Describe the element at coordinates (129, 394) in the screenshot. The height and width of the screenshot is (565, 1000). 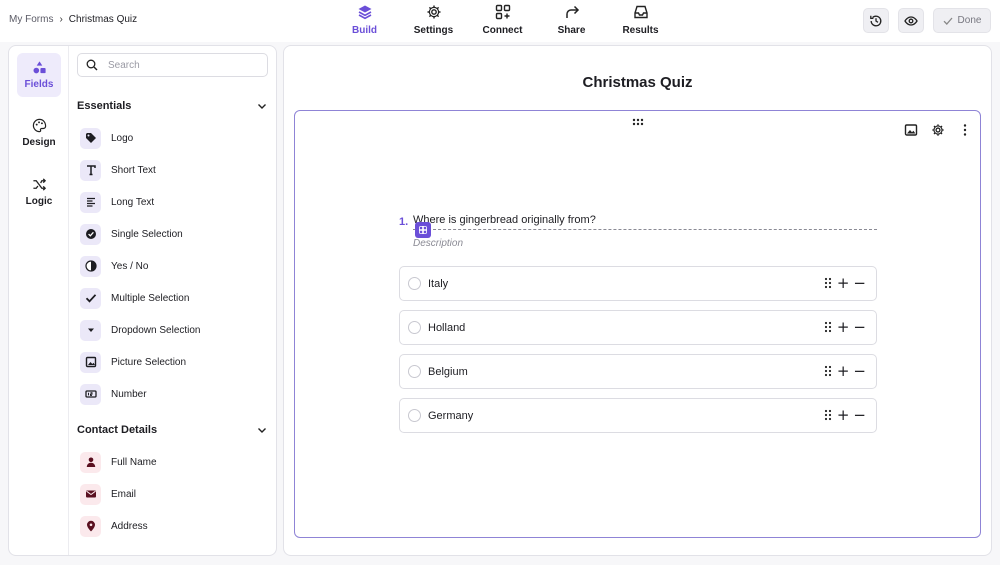
I see `field-number-label: Number` at that location.